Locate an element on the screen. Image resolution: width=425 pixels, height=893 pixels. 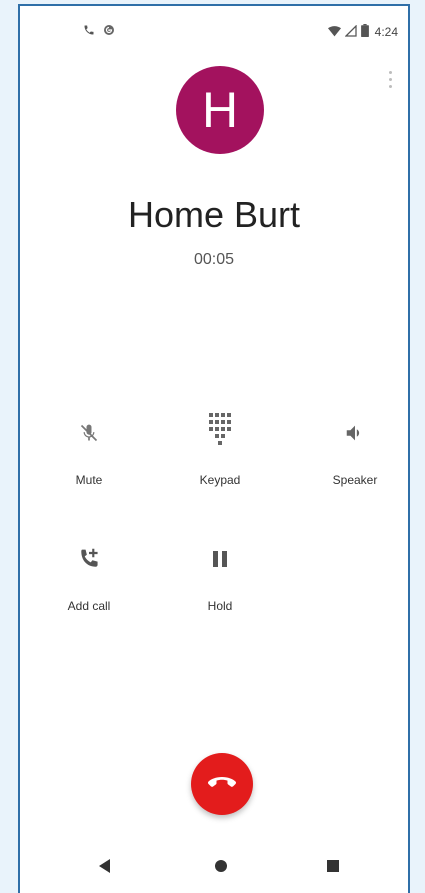
speaker-button: Speaker is located at coordinates (355, 460).